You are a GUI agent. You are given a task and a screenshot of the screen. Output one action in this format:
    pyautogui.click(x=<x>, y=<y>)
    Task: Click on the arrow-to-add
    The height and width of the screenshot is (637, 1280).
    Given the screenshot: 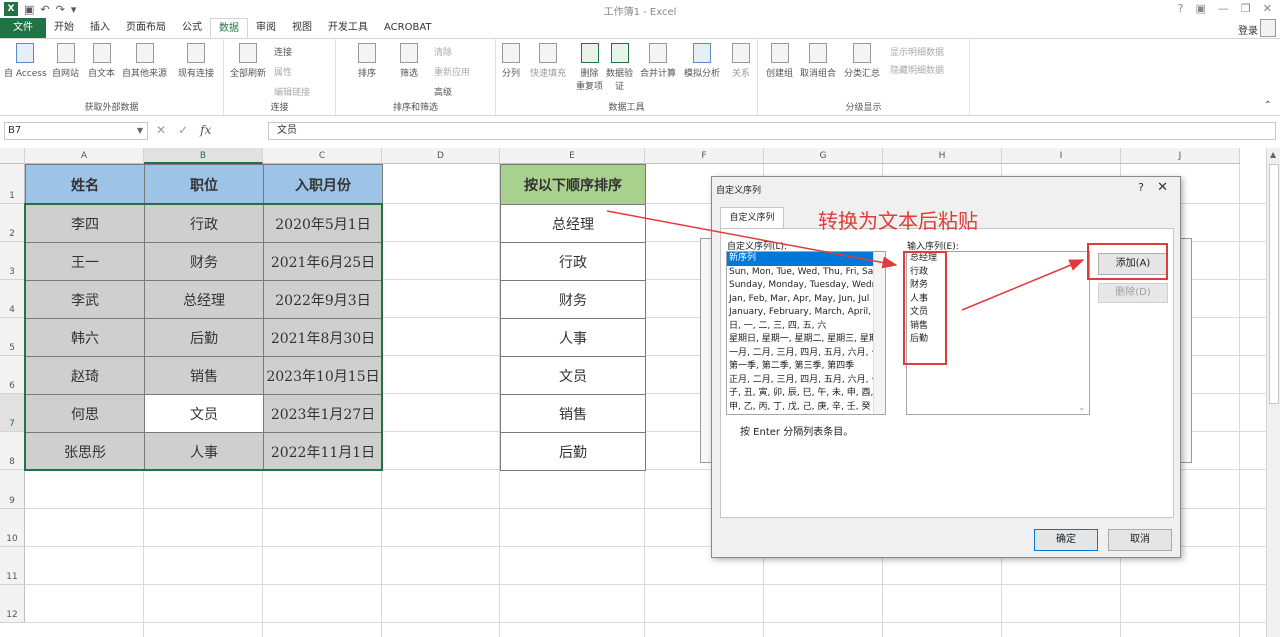 What is the action you would take?
    pyautogui.click(x=1023, y=285)
    